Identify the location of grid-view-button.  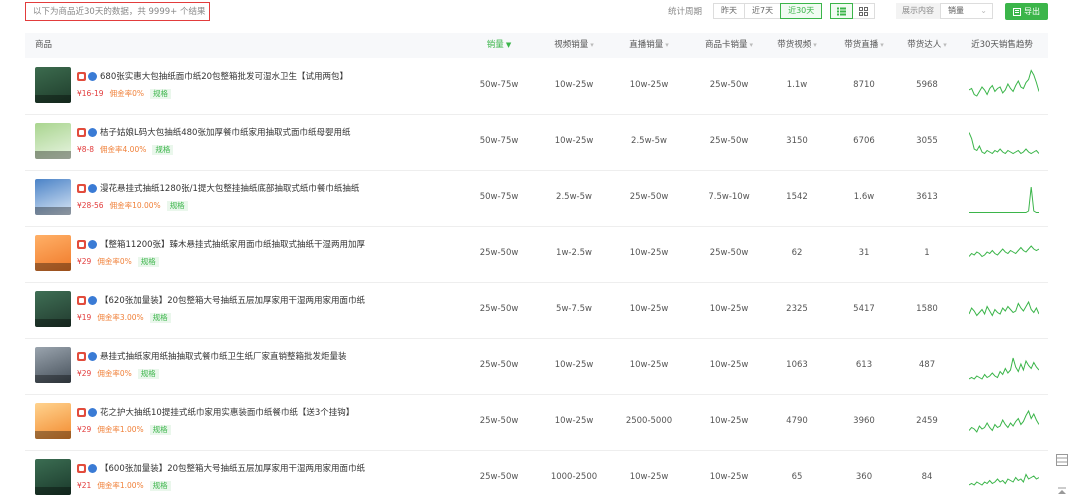
(863, 11).